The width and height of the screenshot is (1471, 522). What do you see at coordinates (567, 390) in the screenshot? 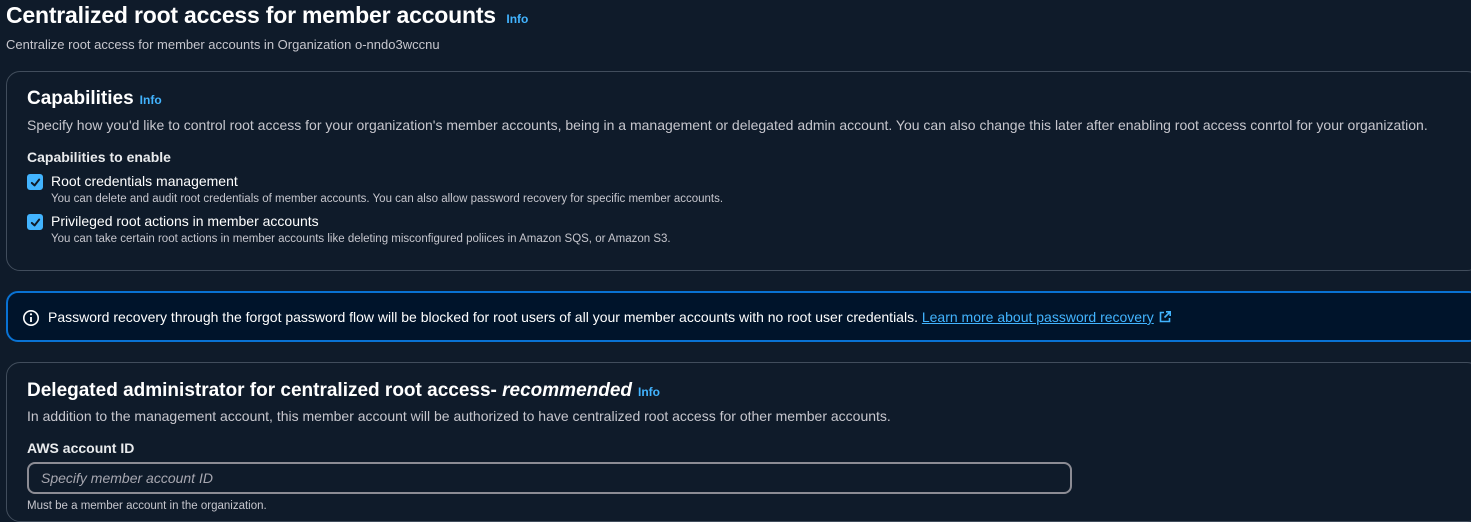
I see `recommended-label: recommended` at bounding box center [567, 390].